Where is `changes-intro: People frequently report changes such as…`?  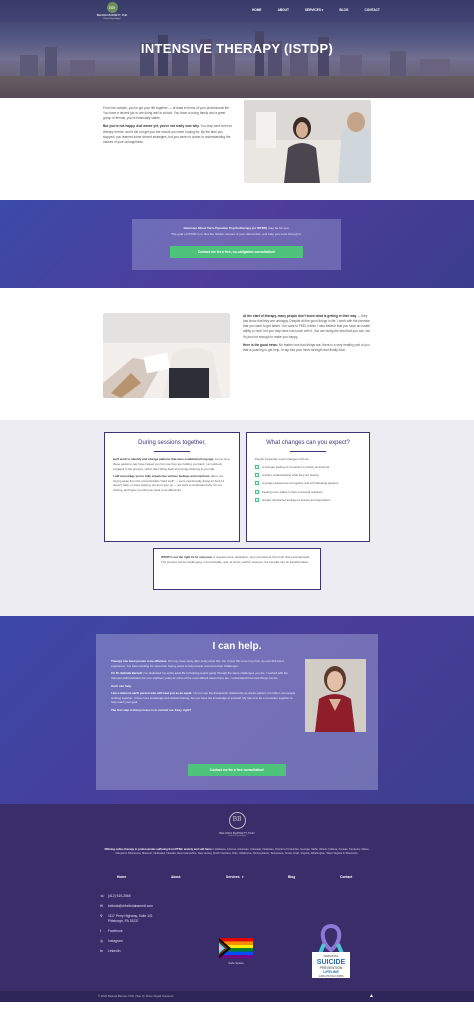
changes-intro: People frequently report changes such as… is located at coordinates (282, 459).